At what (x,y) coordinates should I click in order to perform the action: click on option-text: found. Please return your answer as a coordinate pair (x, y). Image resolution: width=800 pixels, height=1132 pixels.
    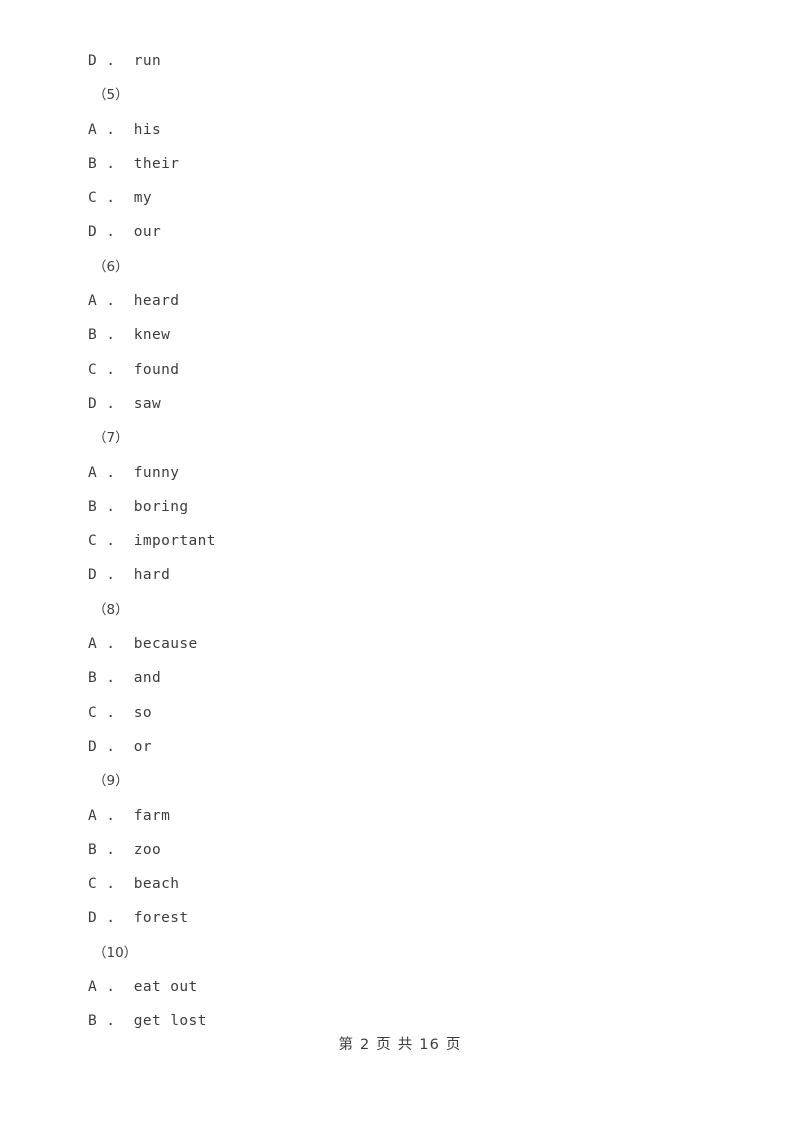
    Looking at the image, I should click on (156, 369).